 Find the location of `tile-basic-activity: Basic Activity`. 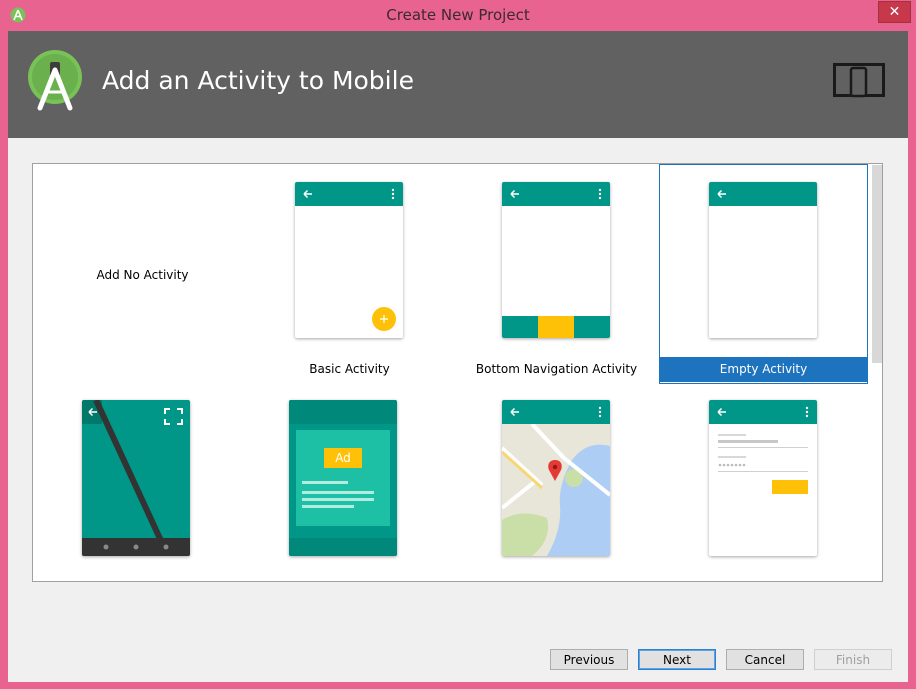

tile-basic-activity: Basic Activity is located at coordinates (349, 274).